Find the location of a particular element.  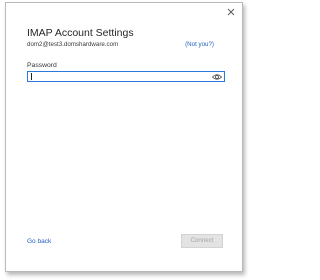

reveal-password-button is located at coordinates (217, 77).